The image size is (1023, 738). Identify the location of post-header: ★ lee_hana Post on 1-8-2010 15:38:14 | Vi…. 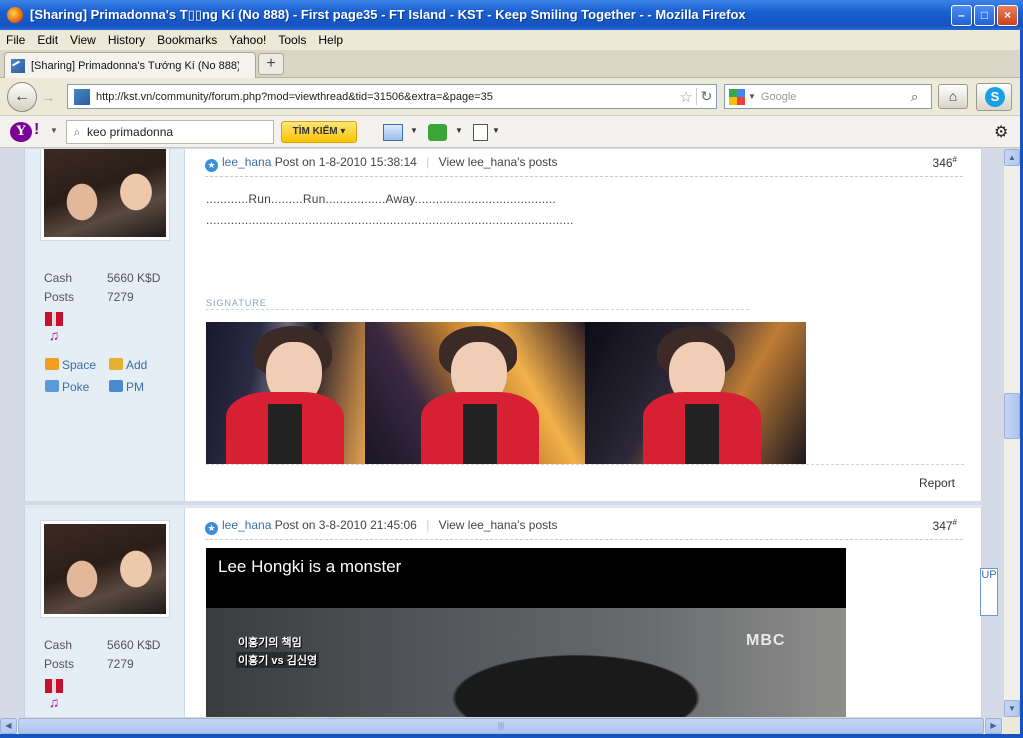
(584, 166).